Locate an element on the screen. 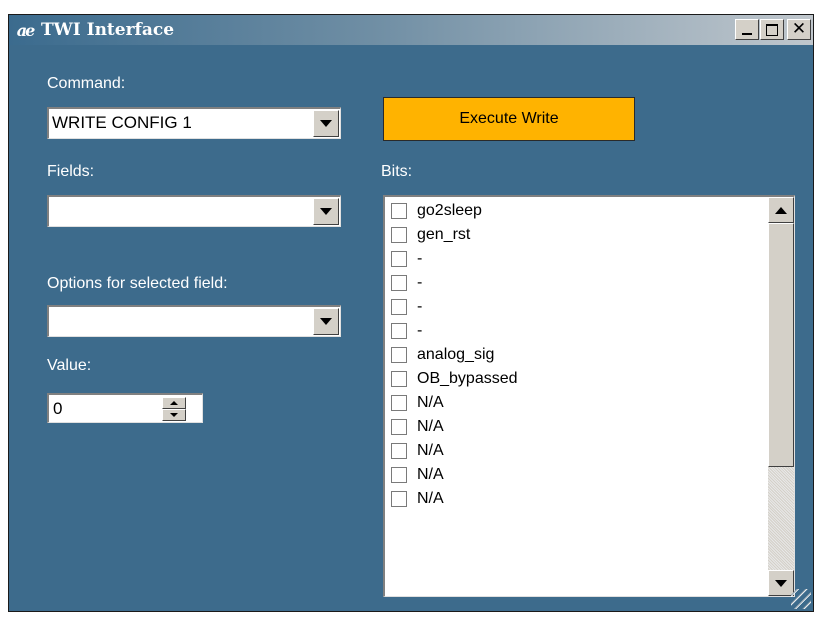 The width and height of the screenshot is (820, 617). command-label: Command: is located at coordinates (86, 83).